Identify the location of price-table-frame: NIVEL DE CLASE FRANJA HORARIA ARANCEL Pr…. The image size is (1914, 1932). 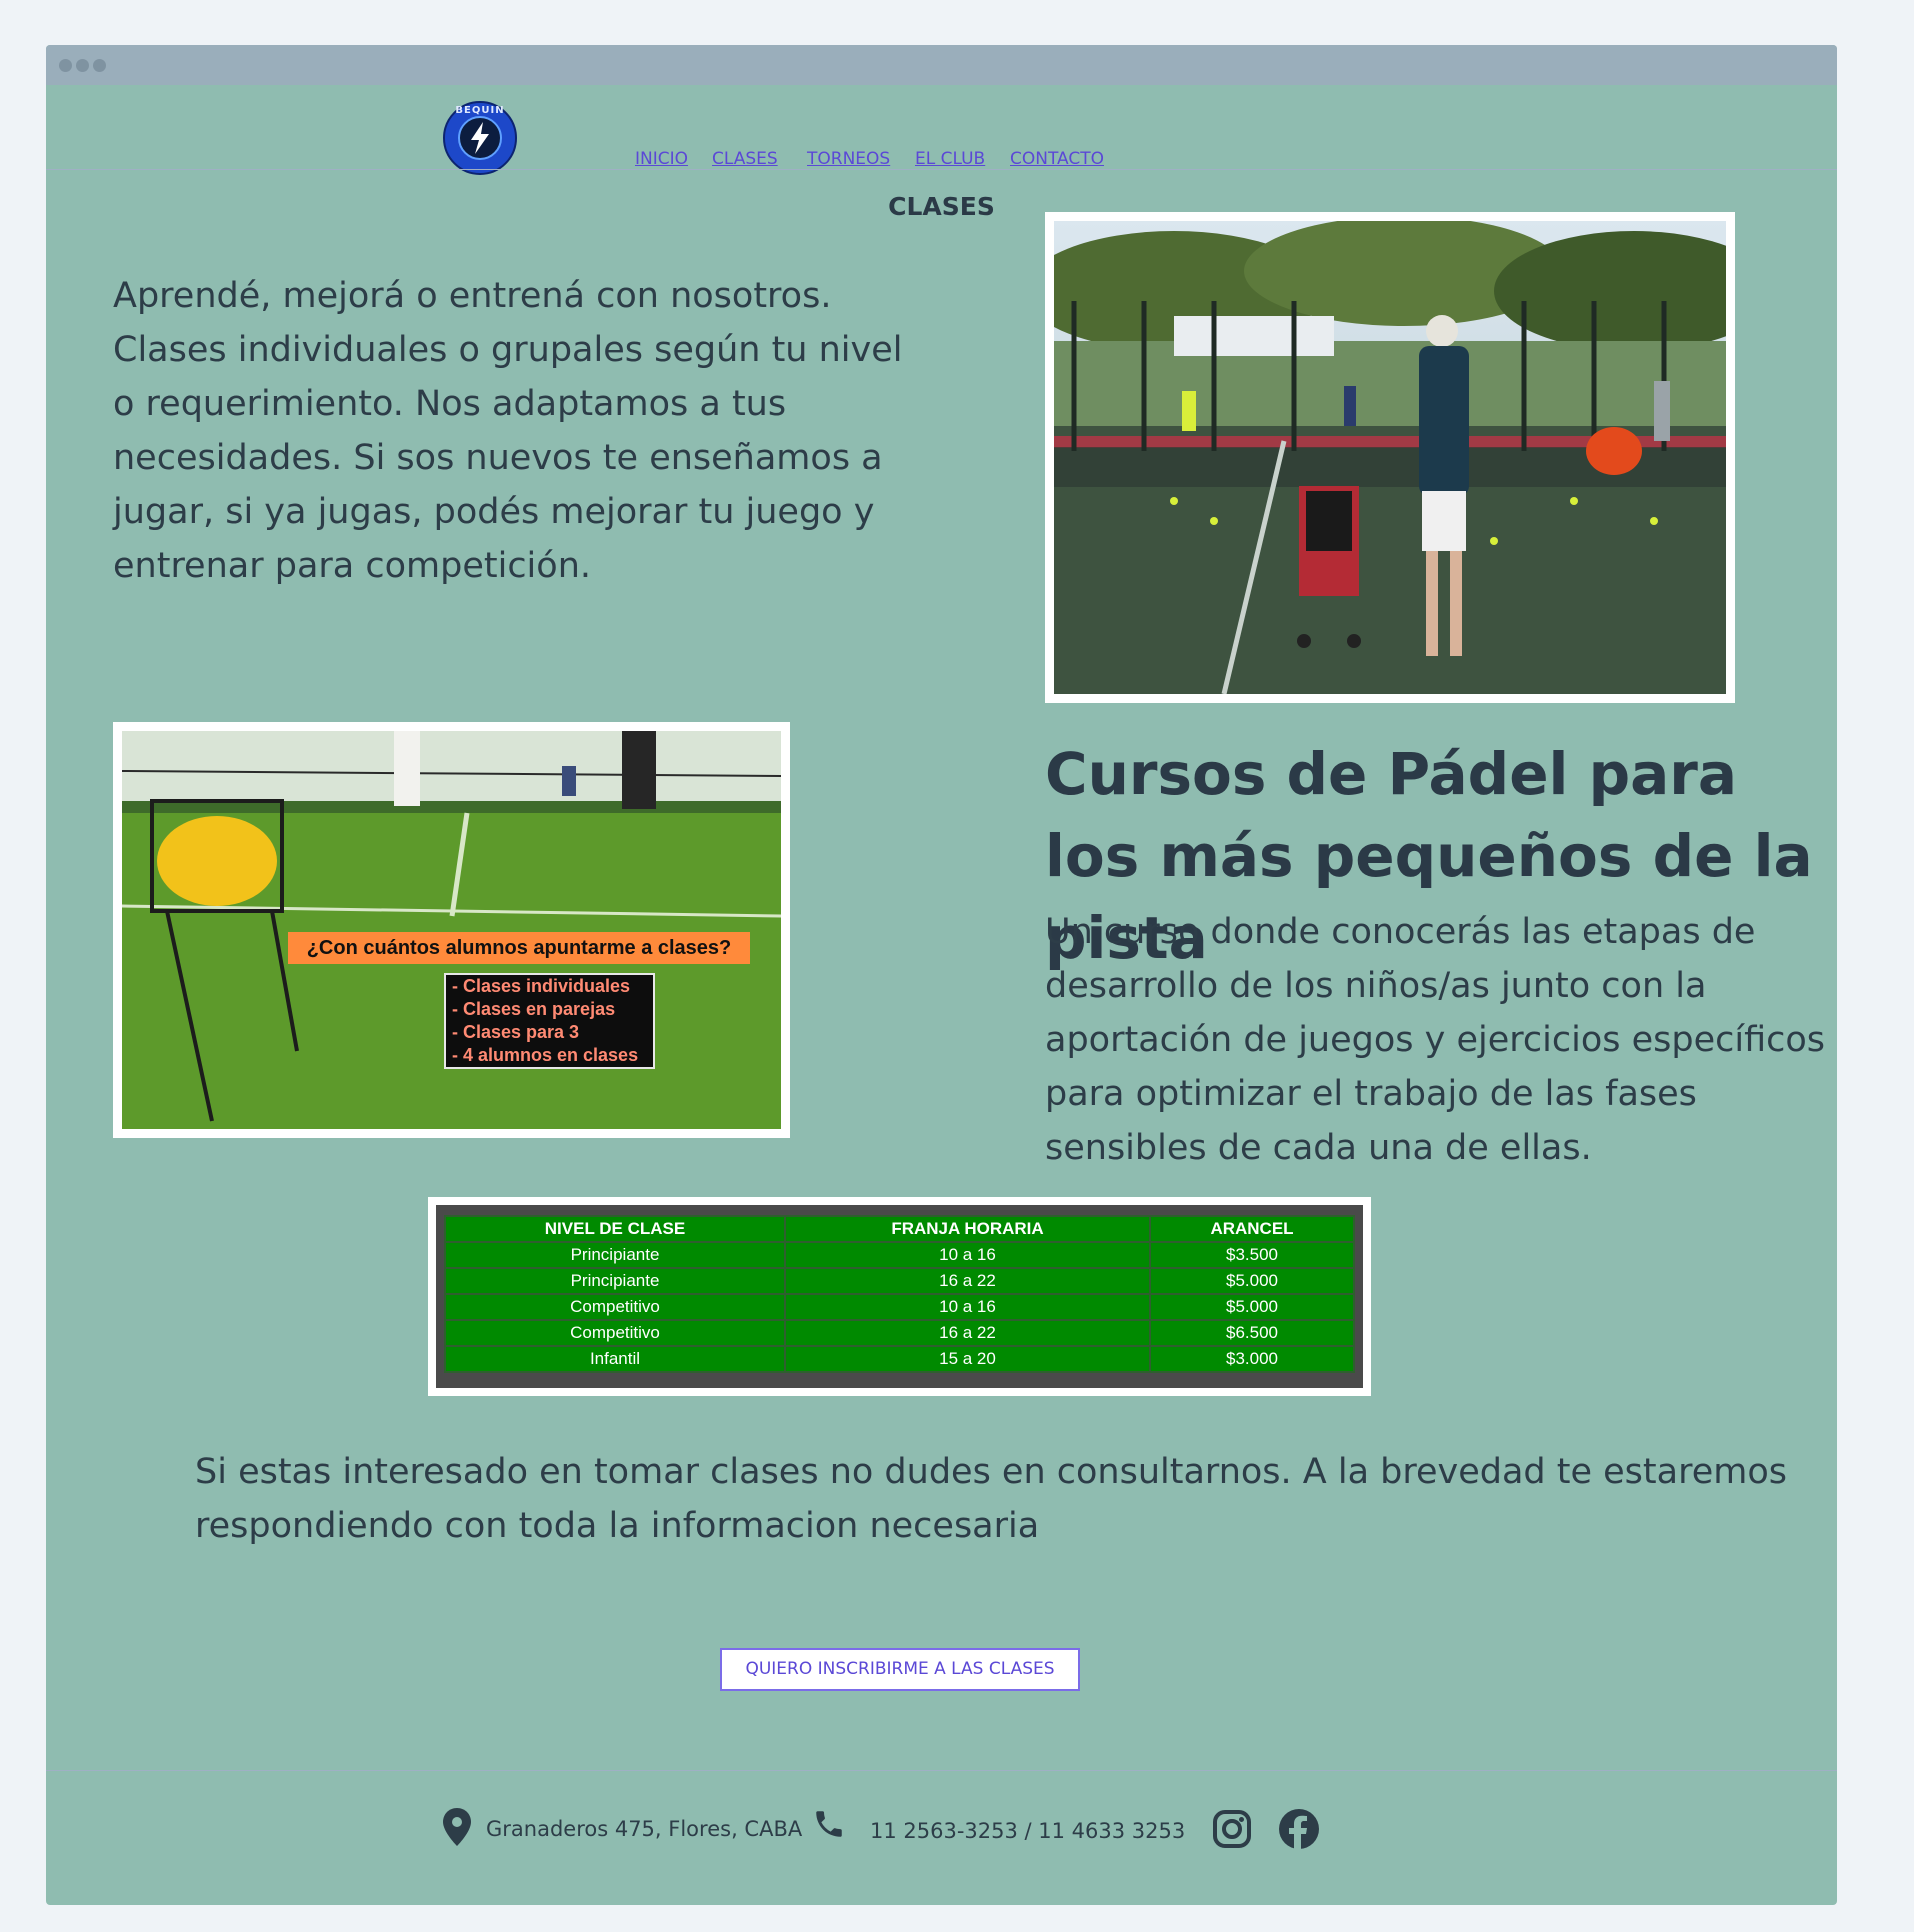
(899, 1296).